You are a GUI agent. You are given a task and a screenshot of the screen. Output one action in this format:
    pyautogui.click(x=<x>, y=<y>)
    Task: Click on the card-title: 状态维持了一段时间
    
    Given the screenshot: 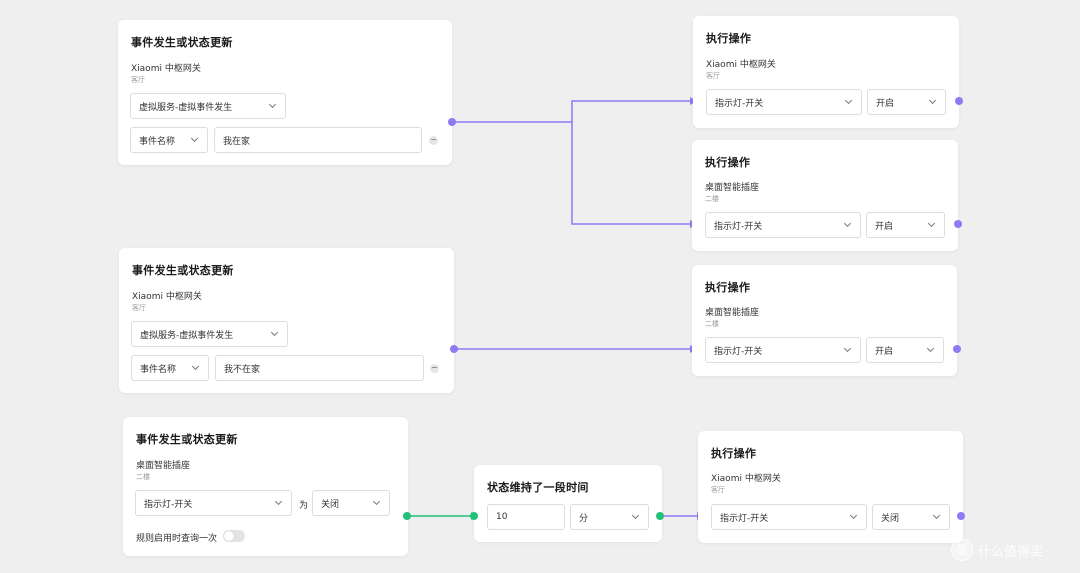 What is the action you would take?
    pyautogui.click(x=538, y=487)
    